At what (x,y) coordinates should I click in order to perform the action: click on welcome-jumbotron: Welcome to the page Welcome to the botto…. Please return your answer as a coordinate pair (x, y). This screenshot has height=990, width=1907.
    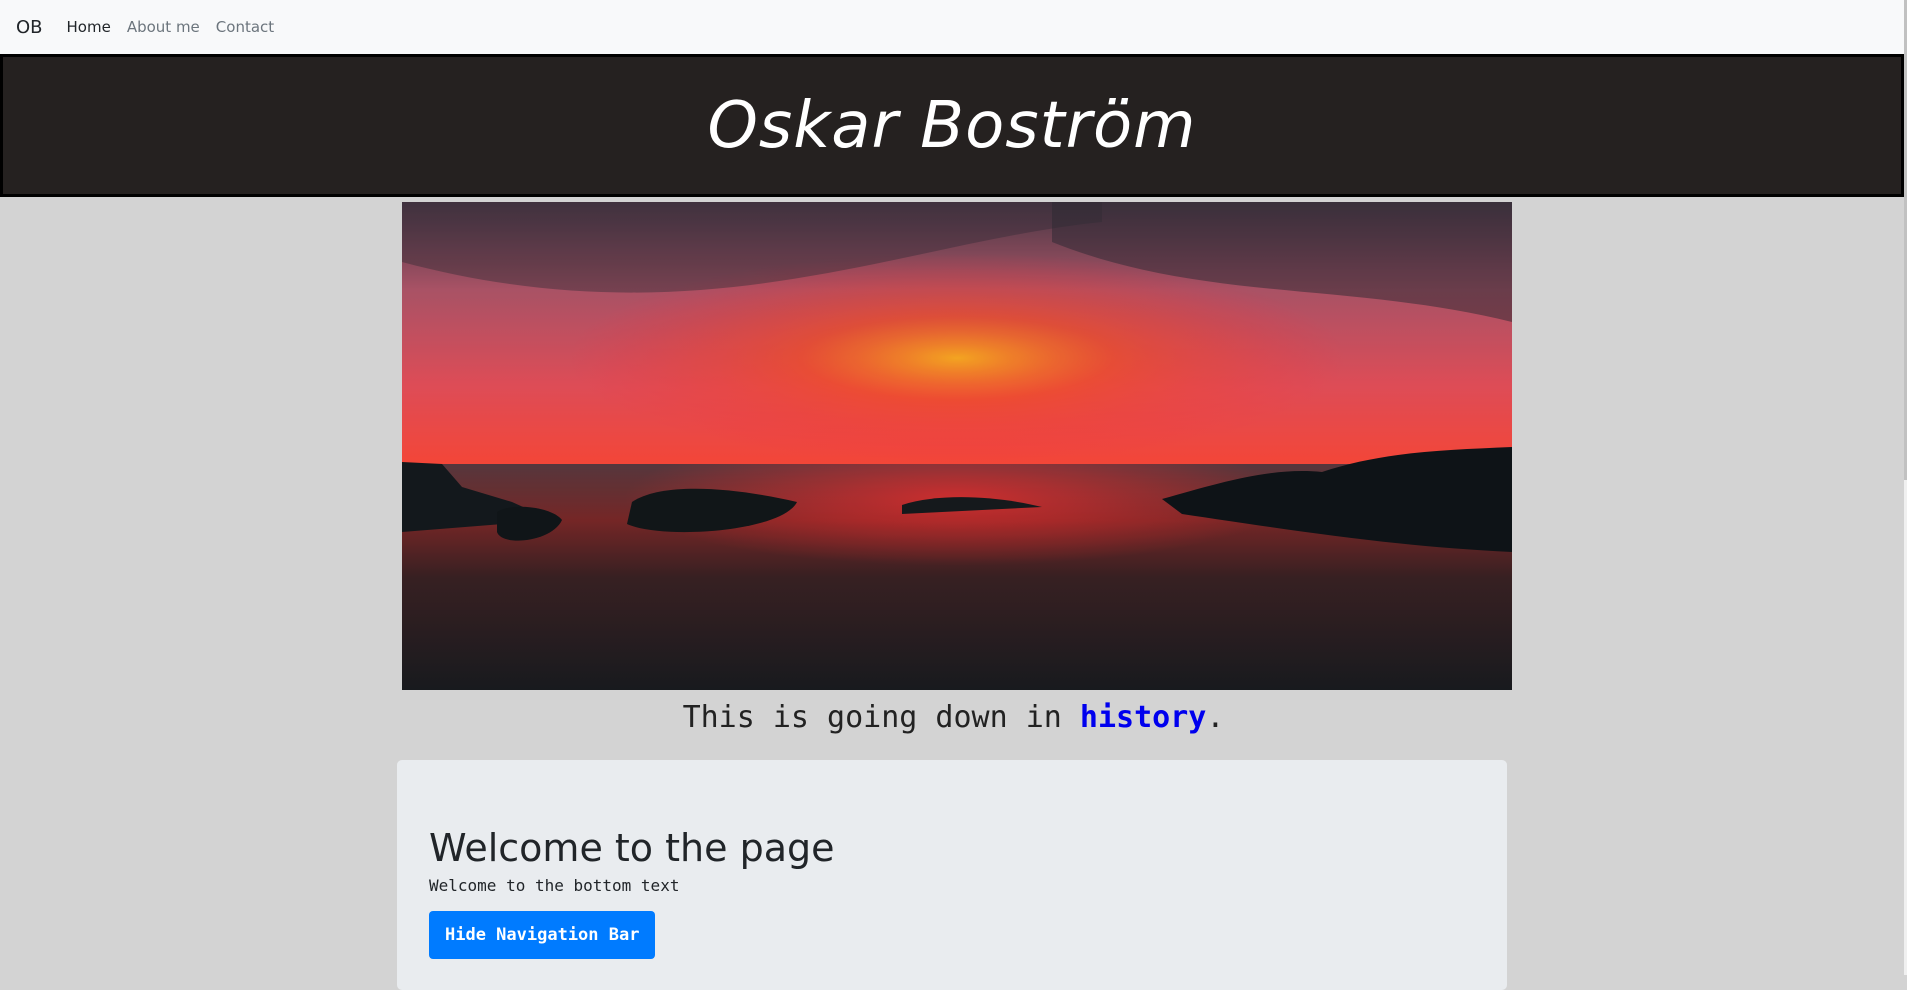
    Looking at the image, I should click on (952, 875).